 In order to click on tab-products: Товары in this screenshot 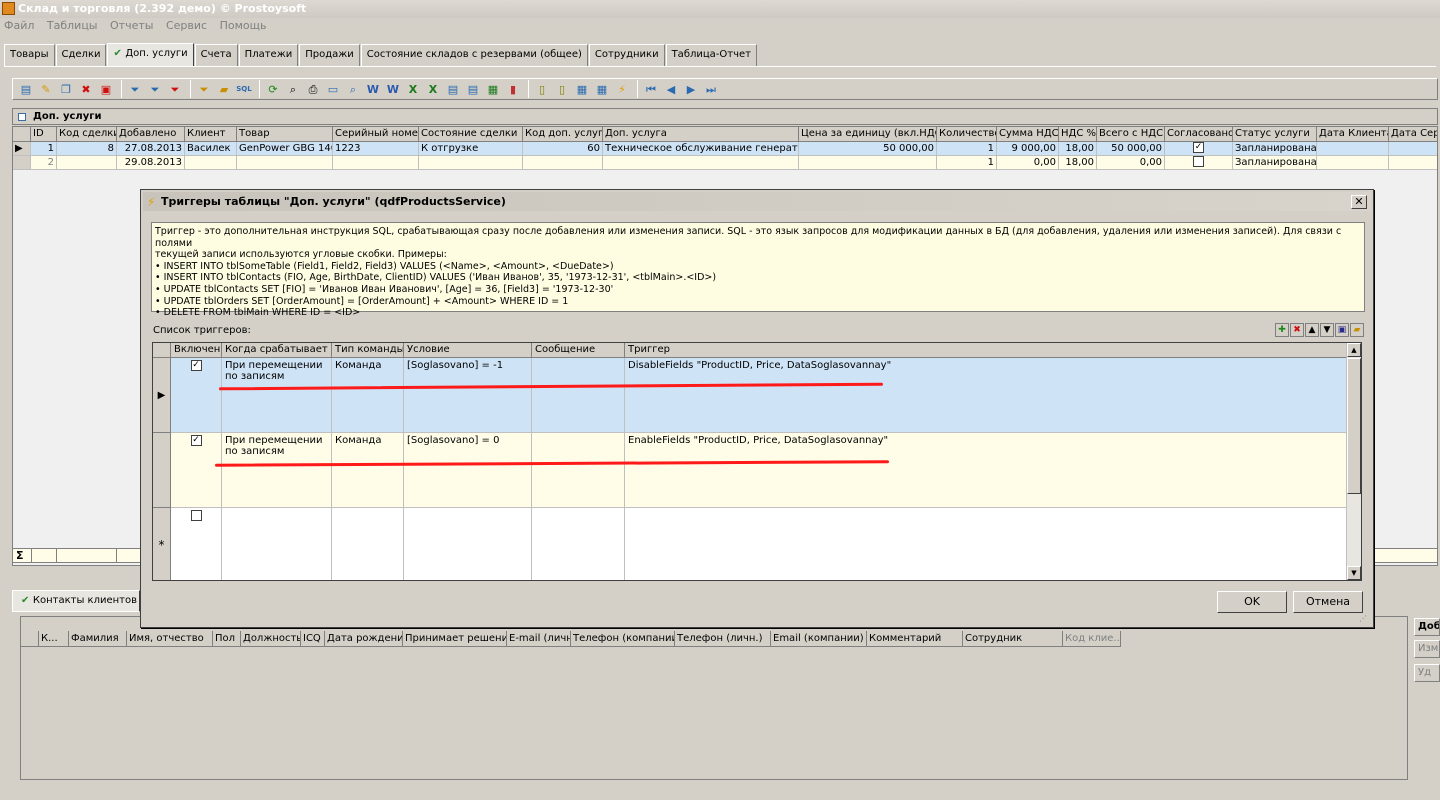, I will do `click(29, 55)`.